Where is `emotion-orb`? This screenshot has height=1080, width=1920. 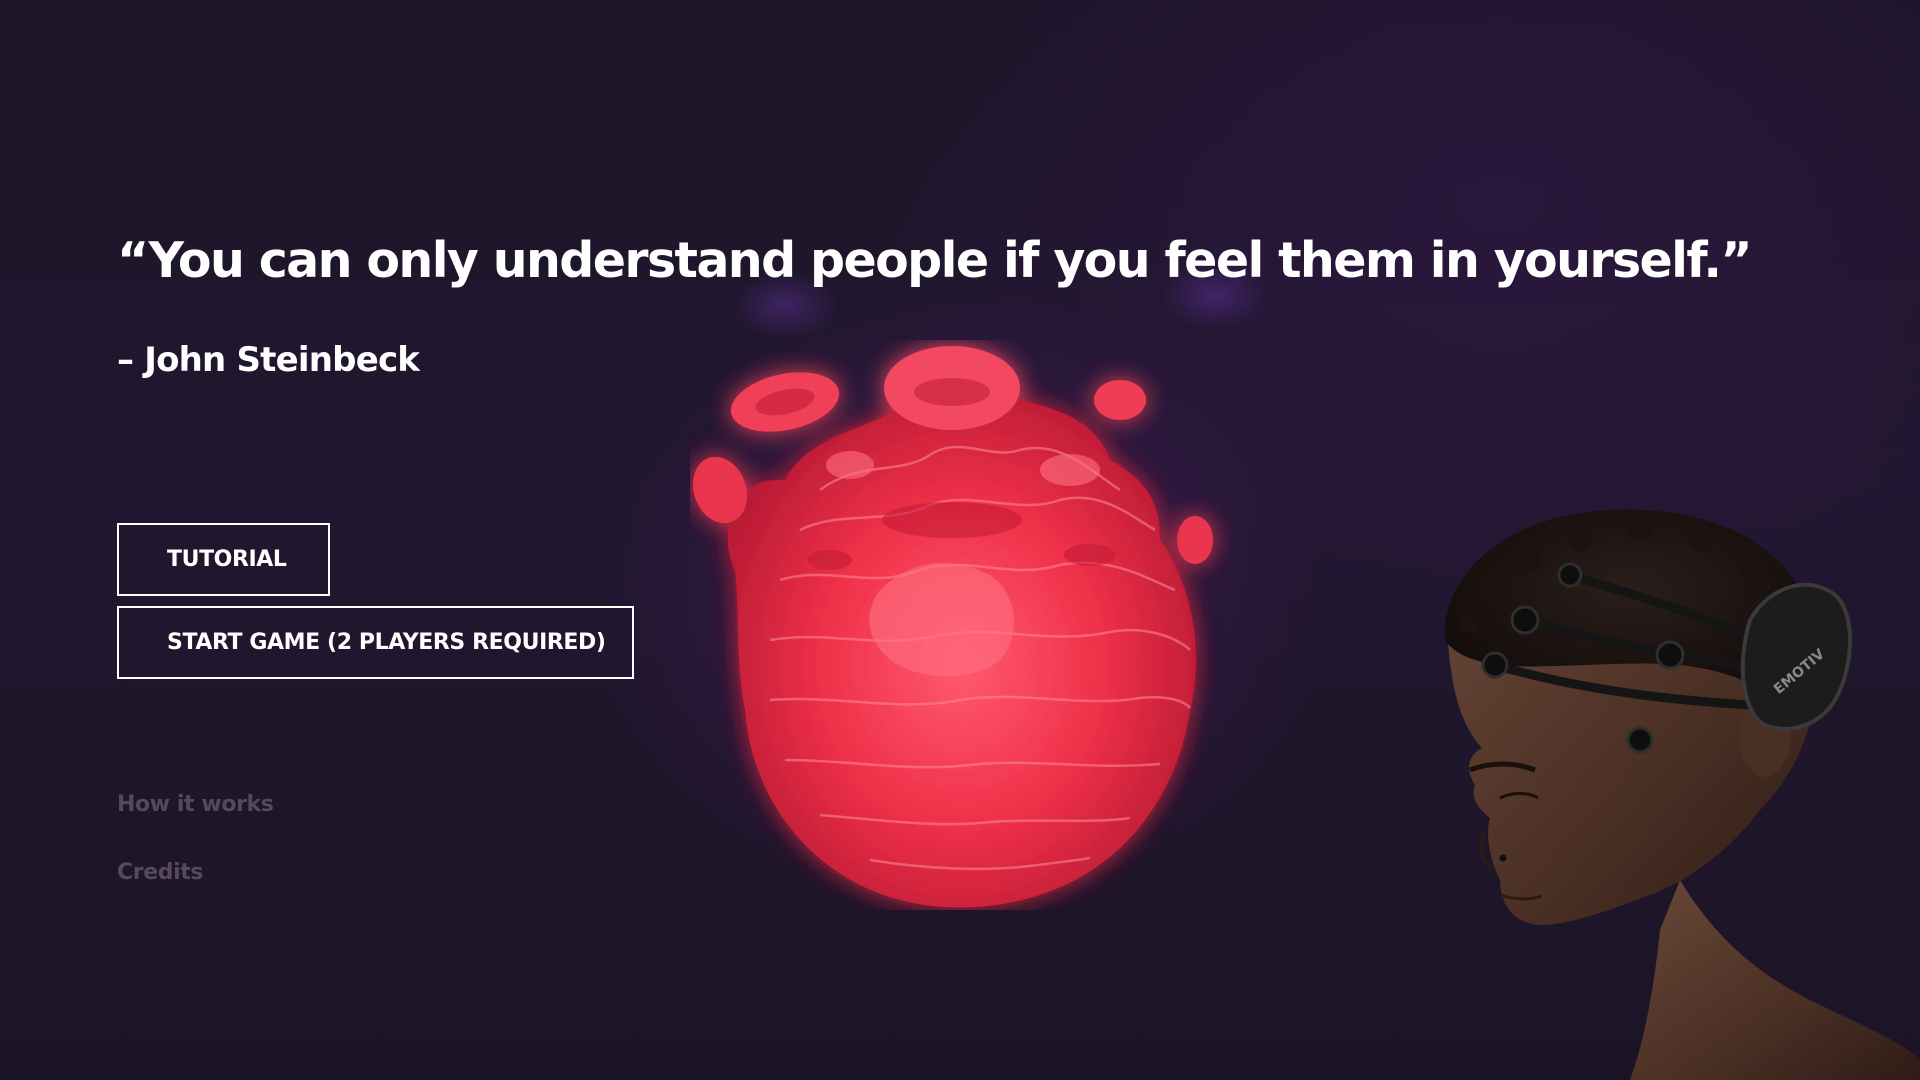 emotion-orb is located at coordinates (952, 627).